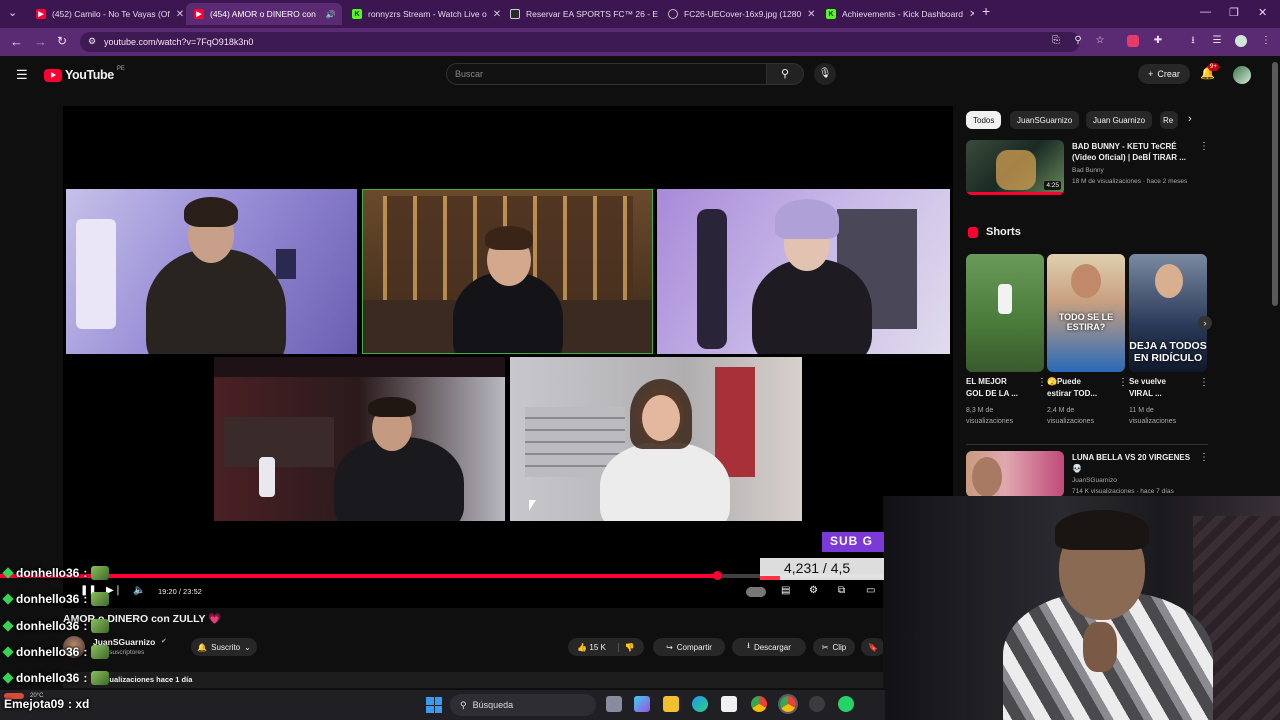  What do you see at coordinates (1193, 41) in the screenshot?
I see `downloads-icon: ⭳` at bounding box center [1193, 41].